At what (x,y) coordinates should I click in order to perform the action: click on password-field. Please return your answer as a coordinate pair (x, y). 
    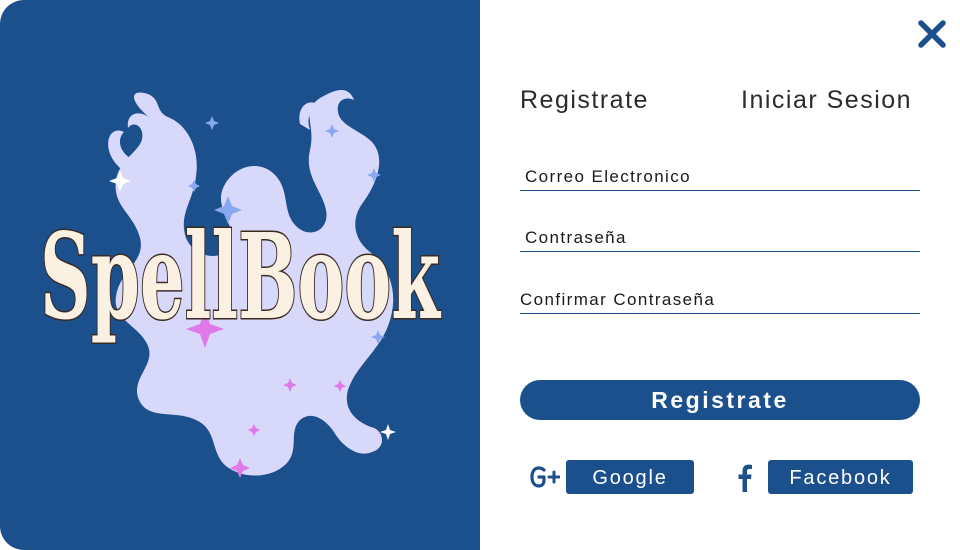
    Looking at the image, I should click on (720, 238).